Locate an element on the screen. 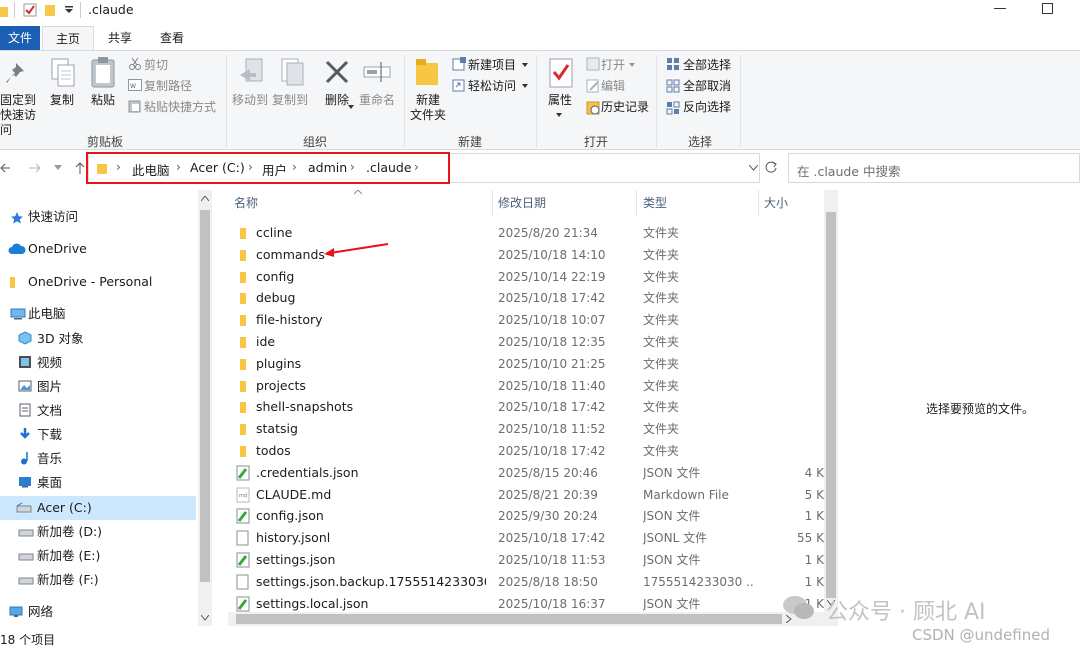 The image size is (1080, 652). nav-pictures: 图片 is located at coordinates (49, 387).